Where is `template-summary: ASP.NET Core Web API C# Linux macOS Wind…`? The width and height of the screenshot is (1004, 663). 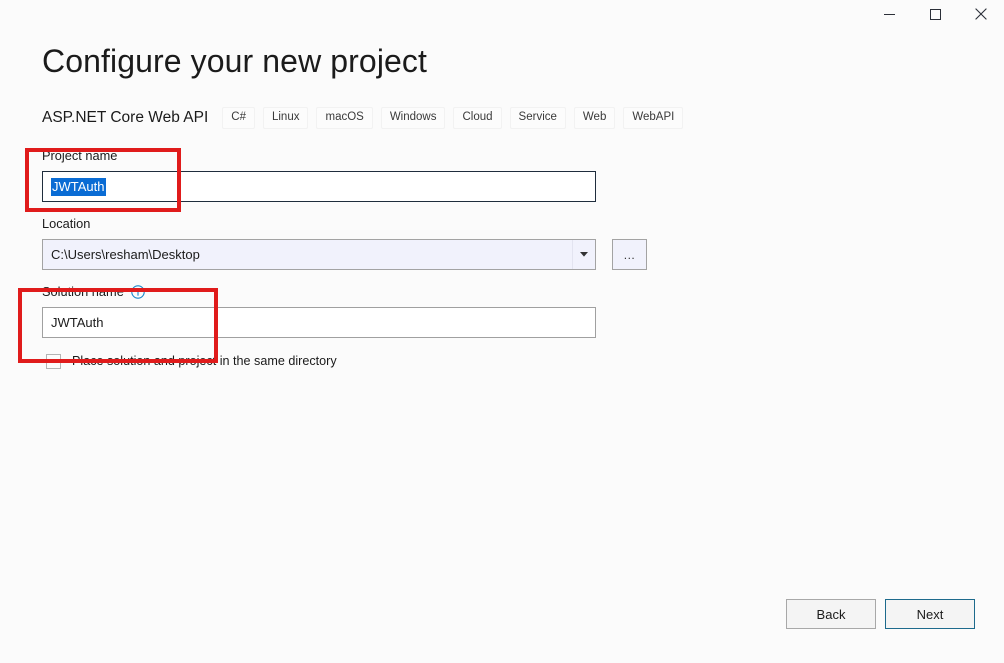
template-summary: ASP.NET Core Web API C# Linux macOS Wind… is located at coordinates (366, 118).